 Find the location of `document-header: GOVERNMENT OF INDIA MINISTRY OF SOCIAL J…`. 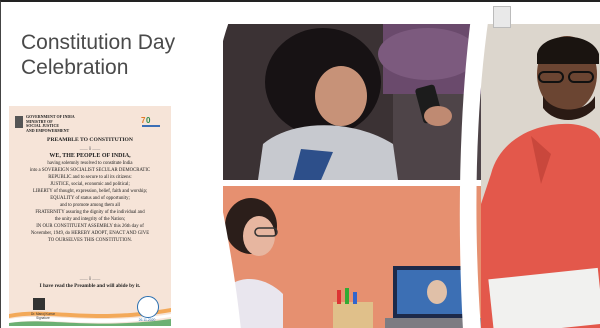

document-header: GOVERNMENT OF INDIA MINISTRY OF SOCIAL J… is located at coordinates (90, 123).